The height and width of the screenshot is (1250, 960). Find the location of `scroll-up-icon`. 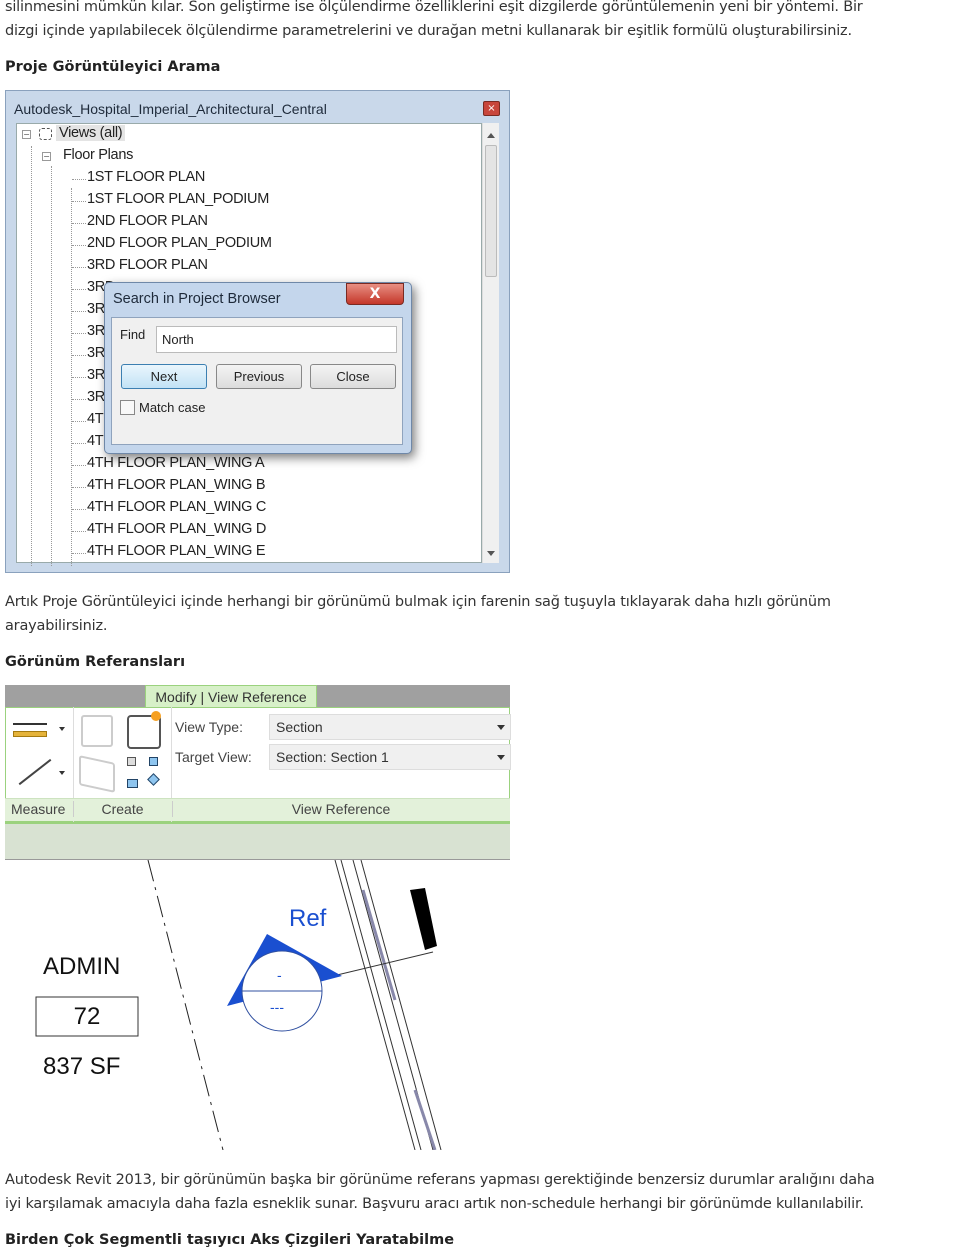

scroll-up-icon is located at coordinates (491, 133).